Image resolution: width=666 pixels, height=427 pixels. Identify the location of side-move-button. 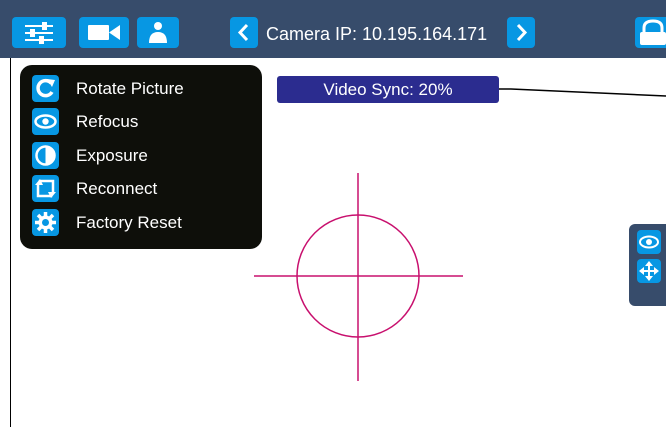
(649, 271).